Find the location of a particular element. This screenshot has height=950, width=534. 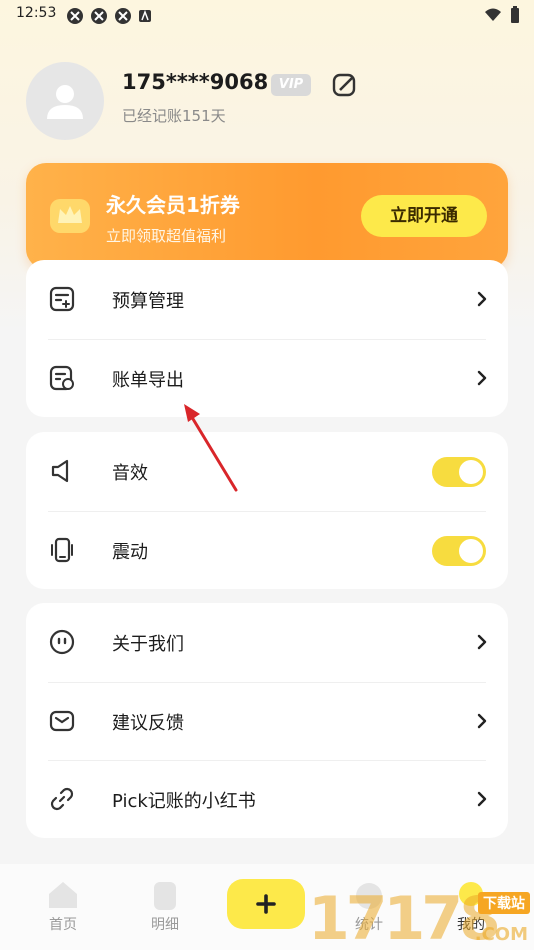

status-bar: 12:53 is located at coordinates (267, 15).